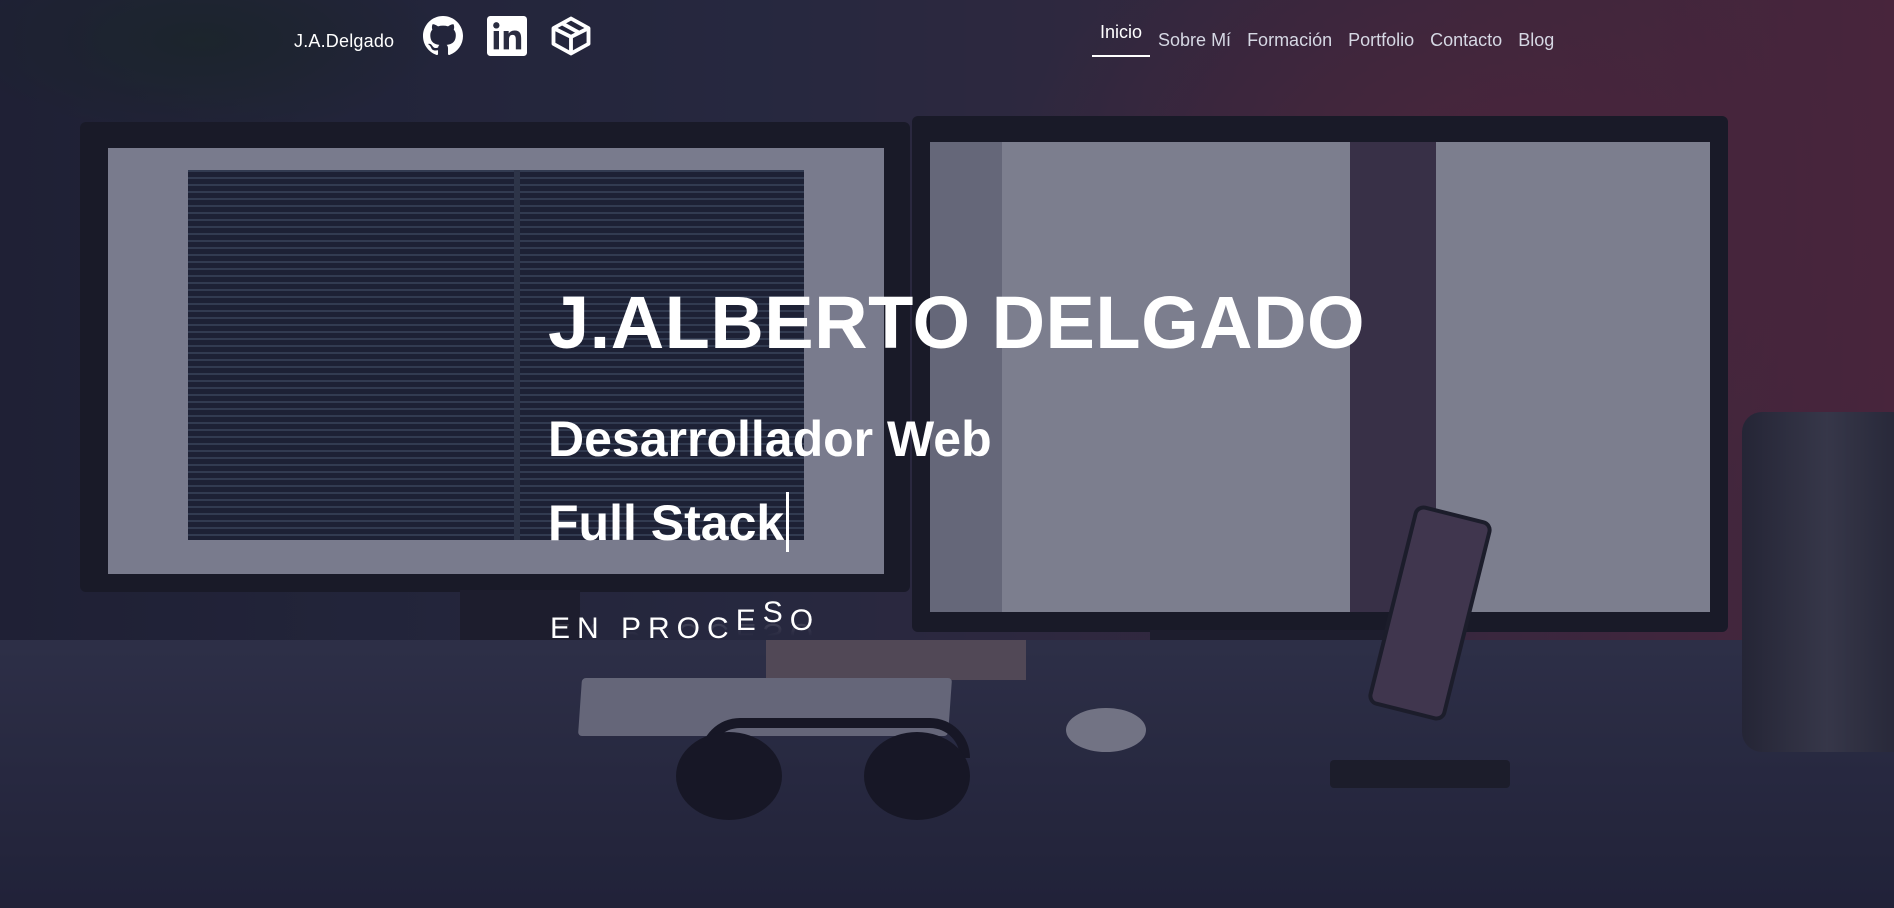 This screenshot has width=1894, height=908. What do you see at coordinates (788, 522) in the screenshot?
I see `typing-cursor` at bounding box center [788, 522].